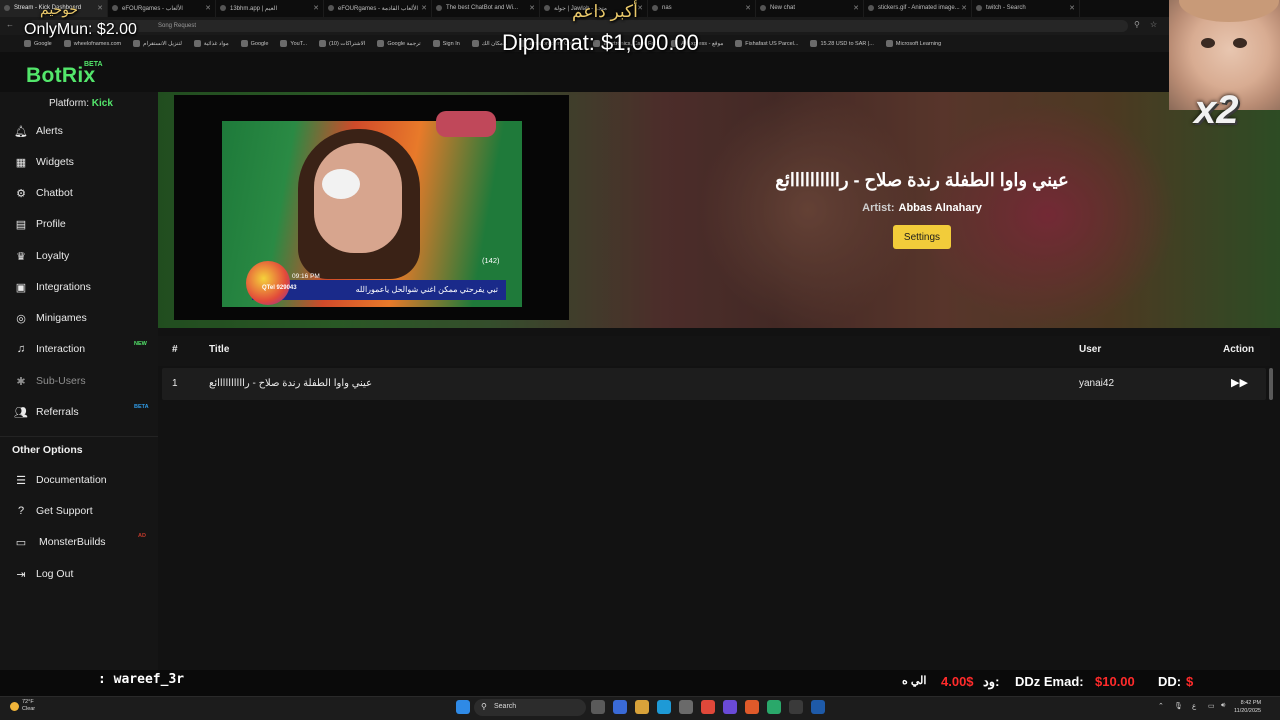 The image size is (1280, 720). What do you see at coordinates (918, 43) in the screenshot?
I see `bookmark-label: Microsoft Learning` at bounding box center [918, 43].